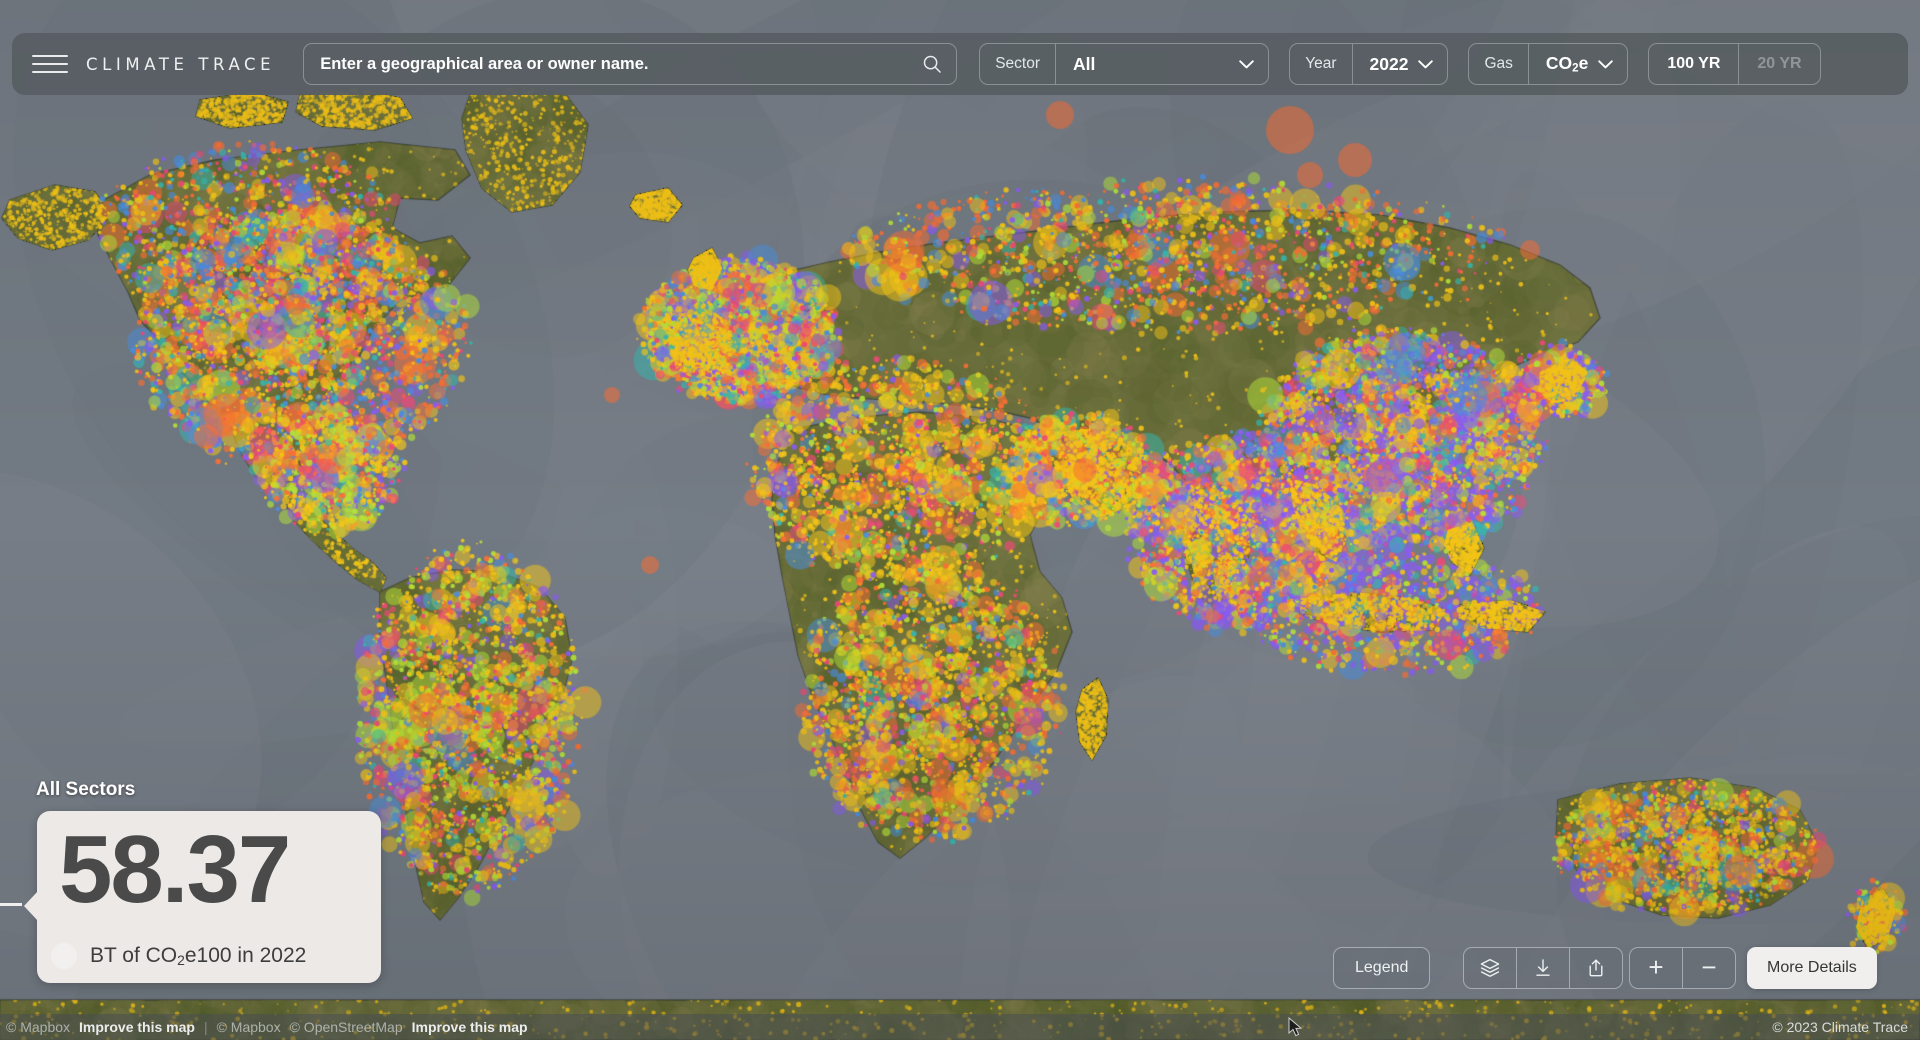 This screenshot has height=1040, width=1920. Describe the element at coordinates (470, 1027) in the screenshot. I see `attrib-improve-2: Improve this map` at that location.